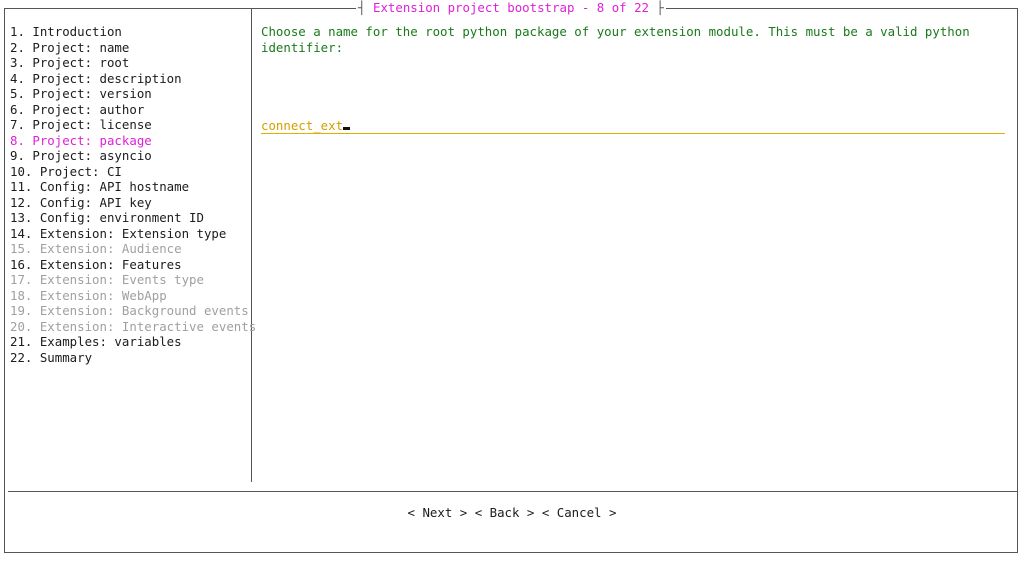 This screenshot has height=561, width=1024. I want to click on input-value: connect_ext, so click(302, 125).